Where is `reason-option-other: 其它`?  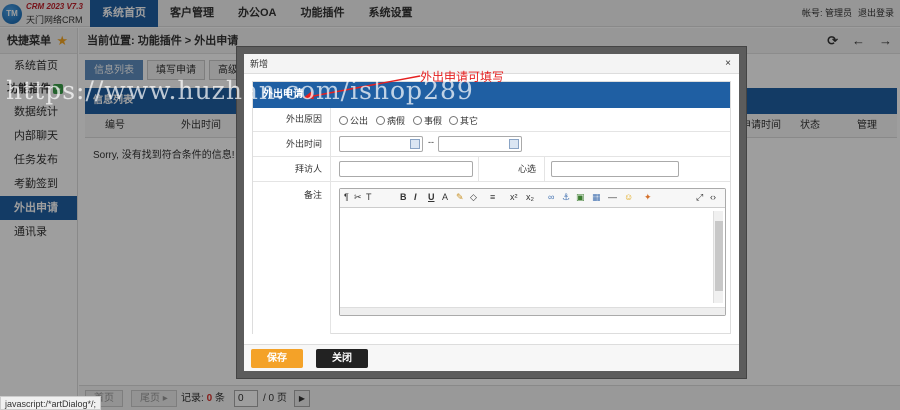
reason-option-other: 其它 is located at coordinates (463, 120).